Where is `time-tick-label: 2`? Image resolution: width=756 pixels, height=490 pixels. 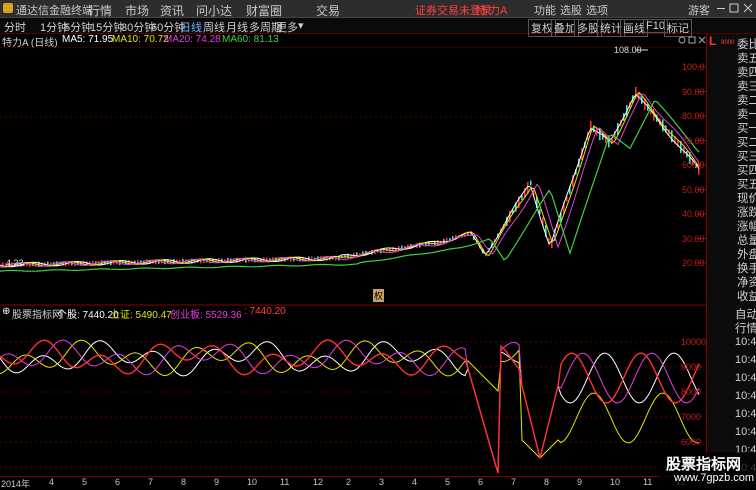
time-tick-label: 2 is located at coordinates (349, 482).